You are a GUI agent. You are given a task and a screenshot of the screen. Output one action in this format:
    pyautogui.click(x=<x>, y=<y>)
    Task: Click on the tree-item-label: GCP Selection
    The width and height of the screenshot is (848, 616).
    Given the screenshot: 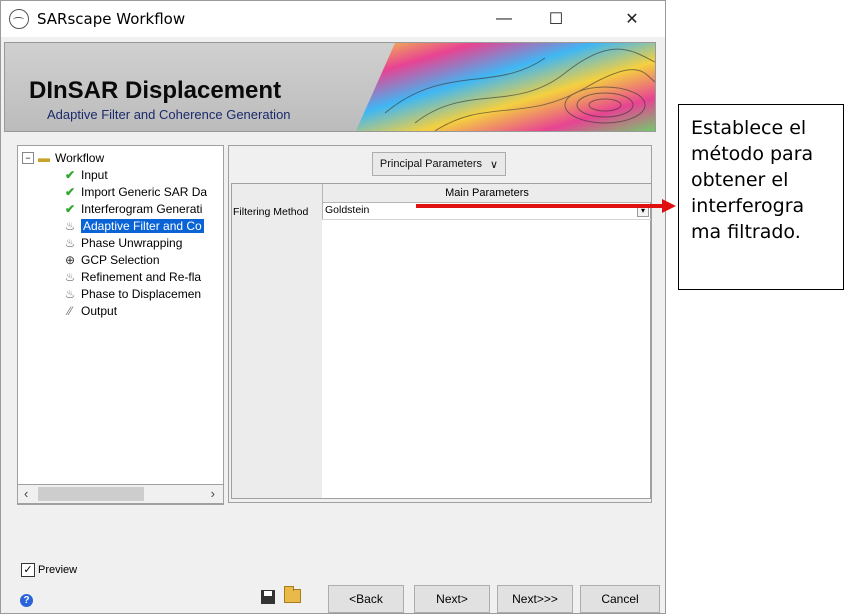 What is the action you would take?
    pyautogui.click(x=120, y=260)
    